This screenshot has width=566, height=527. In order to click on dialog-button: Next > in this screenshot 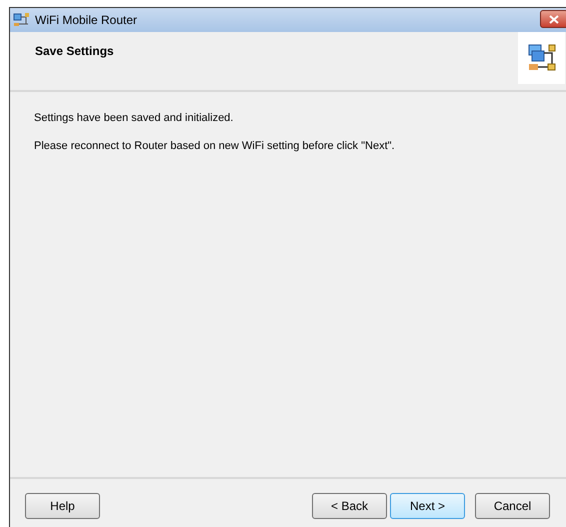, I will do `click(427, 506)`.